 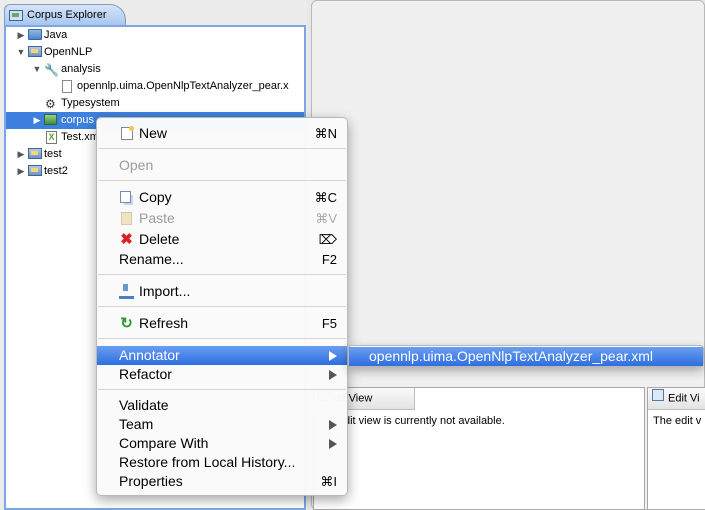 I want to click on menu-shortcut: ⌘C, so click(x=325, y=197).